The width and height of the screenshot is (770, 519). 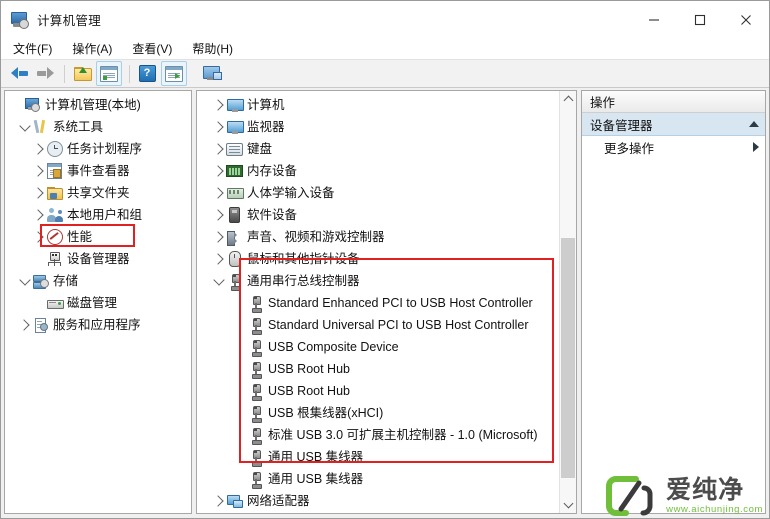 What do you see at coordinates (98, 149) in the screenshot?
I see `sidebar-item-task-scheduler: 任务计划程序` at bounding box center [98, 149].